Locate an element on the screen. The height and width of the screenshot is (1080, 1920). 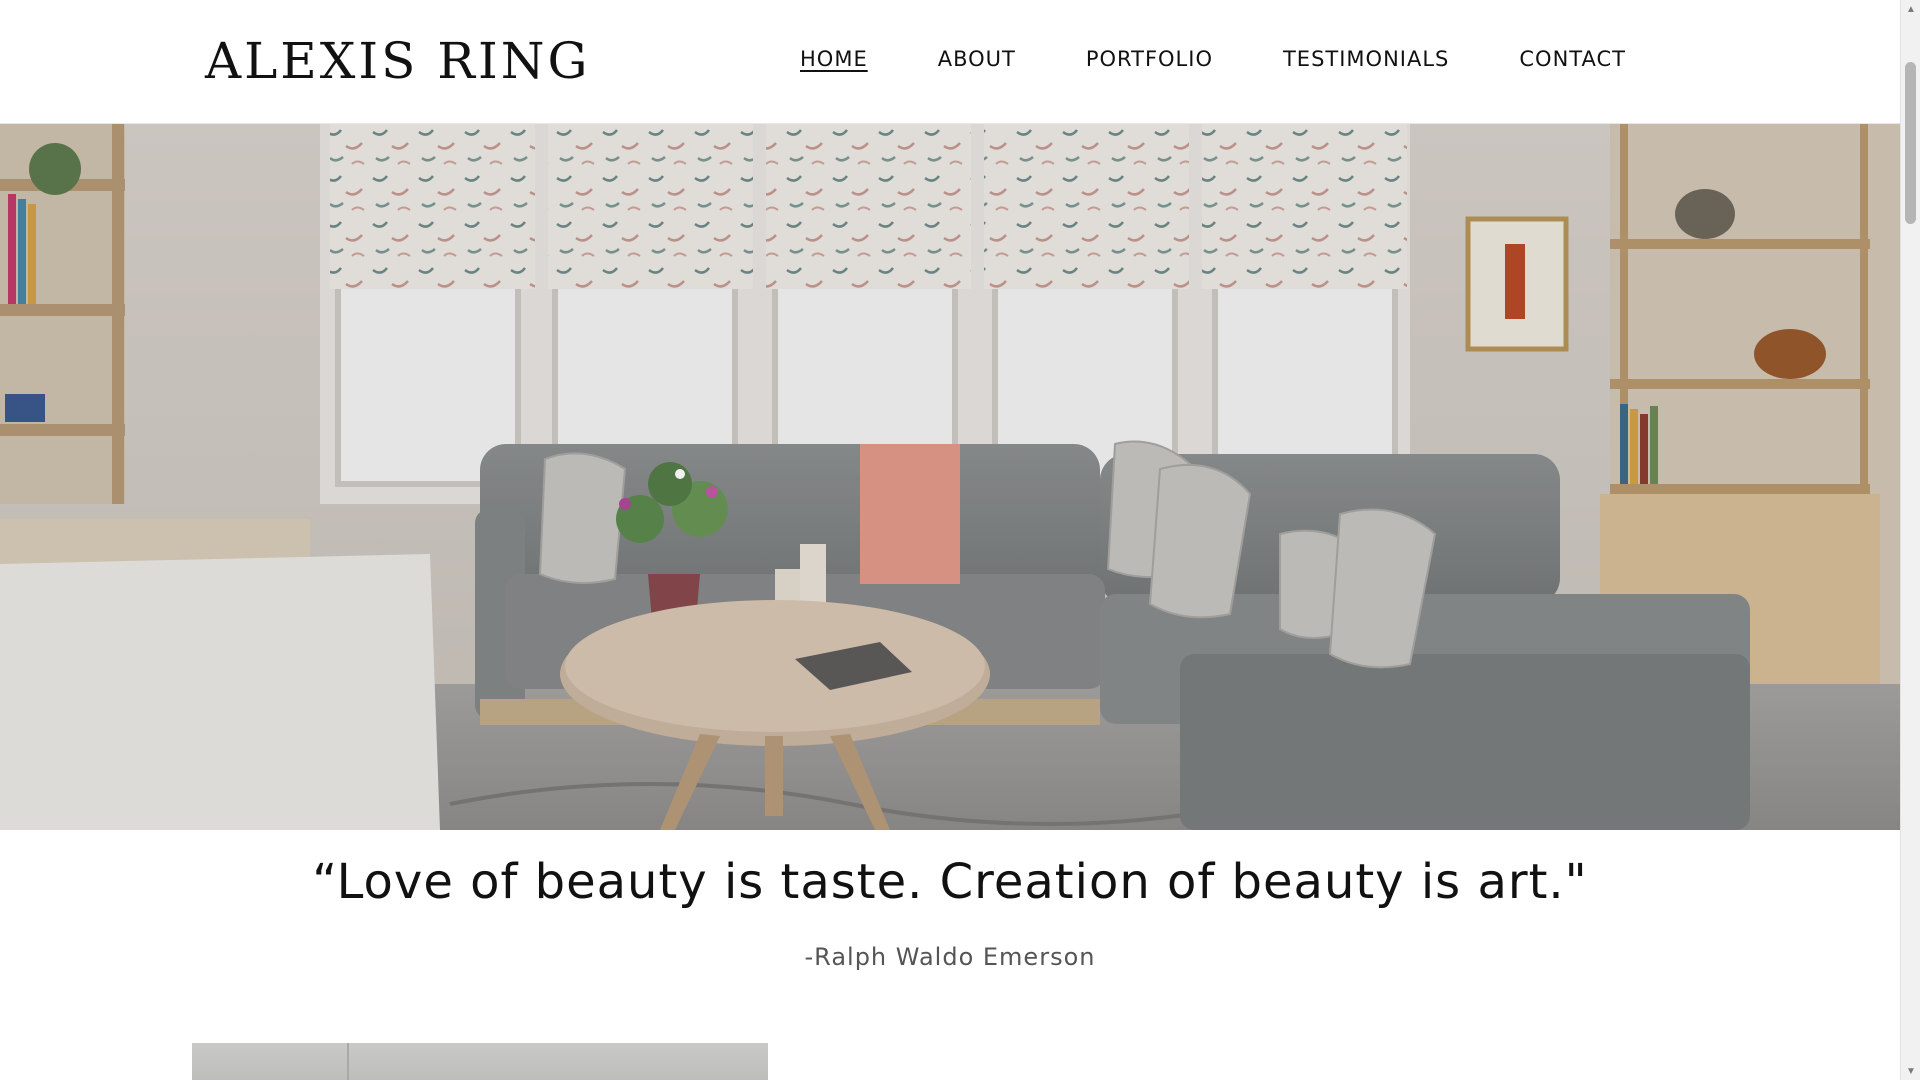
page-scrollbar: ▲ ▼ is located at coordinates (1910, 540).